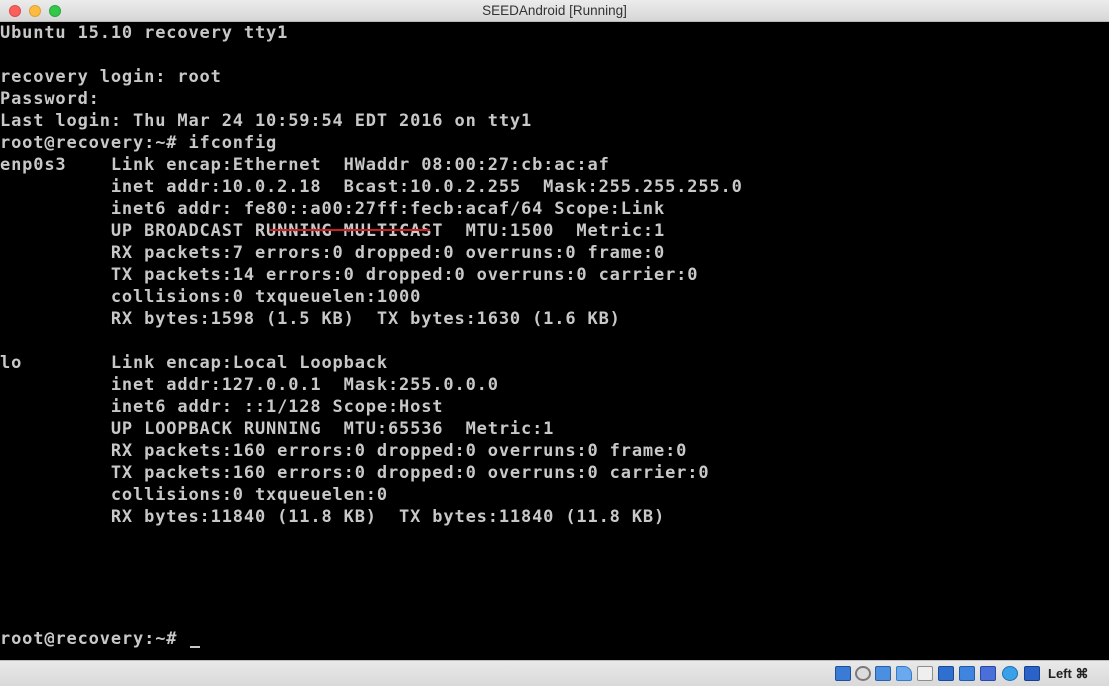  What do you see at coordinates (277, 429) in the screenshot?
I see `terminal-line: UP LOOPBACK RUNNING MTU:65536 Metric:1` at bounding box center [277, 429].